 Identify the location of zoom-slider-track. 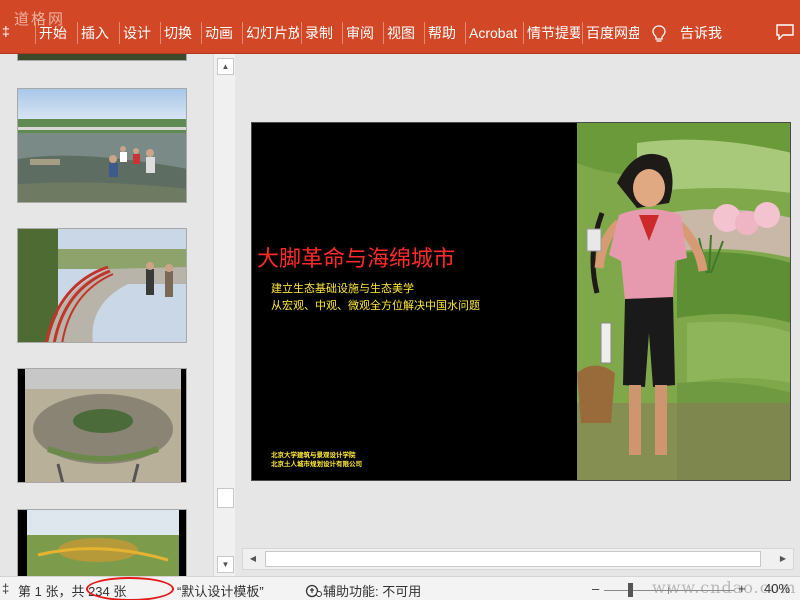
(669, 590).